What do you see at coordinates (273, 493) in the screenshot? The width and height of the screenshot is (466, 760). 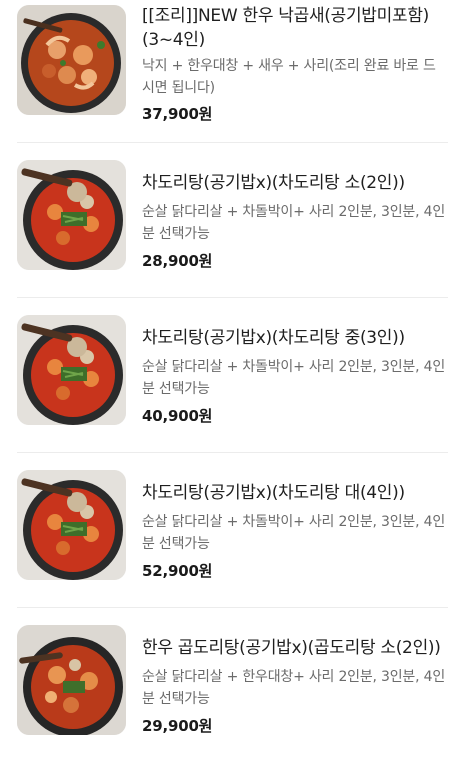 I see `menu-item-title: 차도리탕(공기밥x)(차도리탕 대(4인))` at bounding box center [273, 493].